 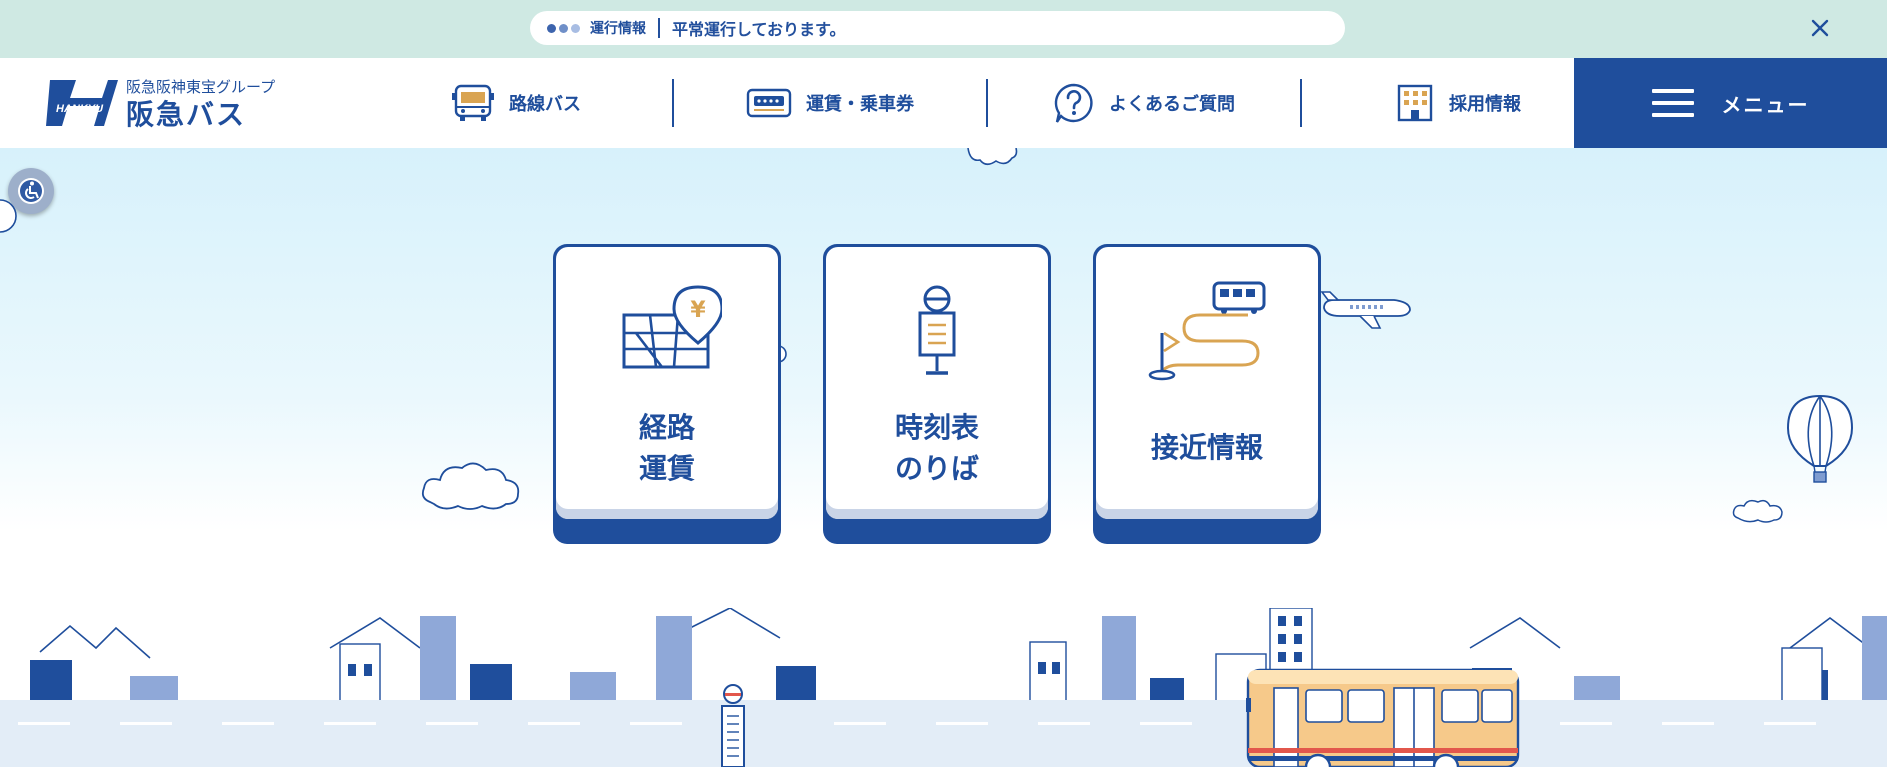 I want to click on card-bus-approach: 接近情報, so click(x=1207, y=394).